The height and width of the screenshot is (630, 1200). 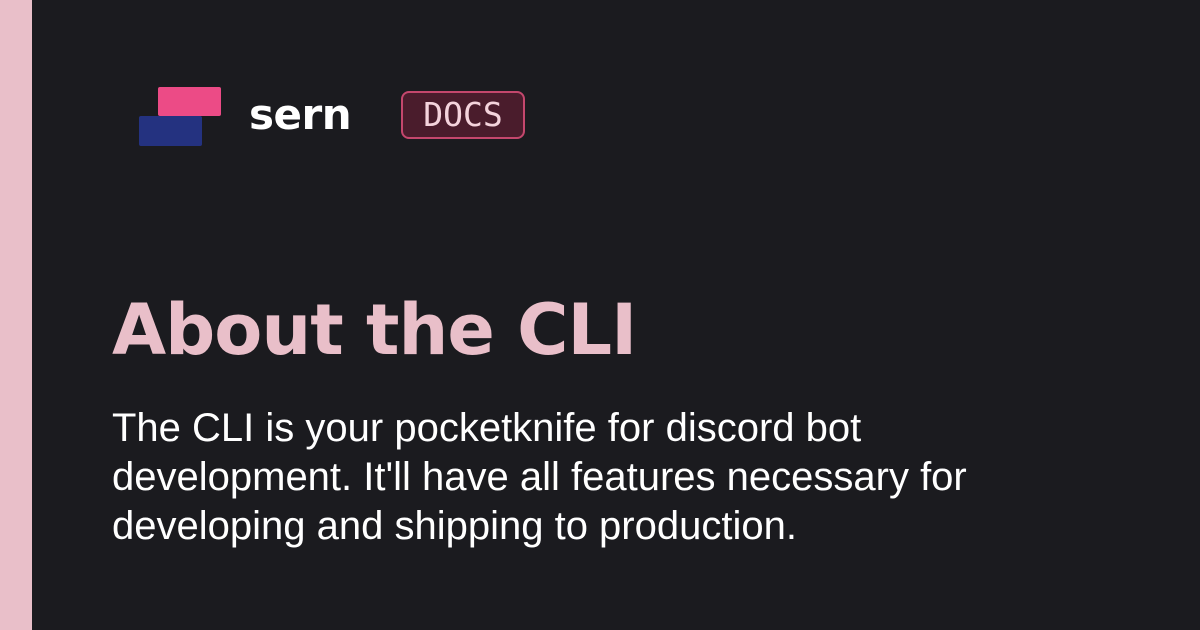 What do you see at coordinates (16, 315) in the screenshot?
I see `accent-strip` at bounding box center [16, 315].